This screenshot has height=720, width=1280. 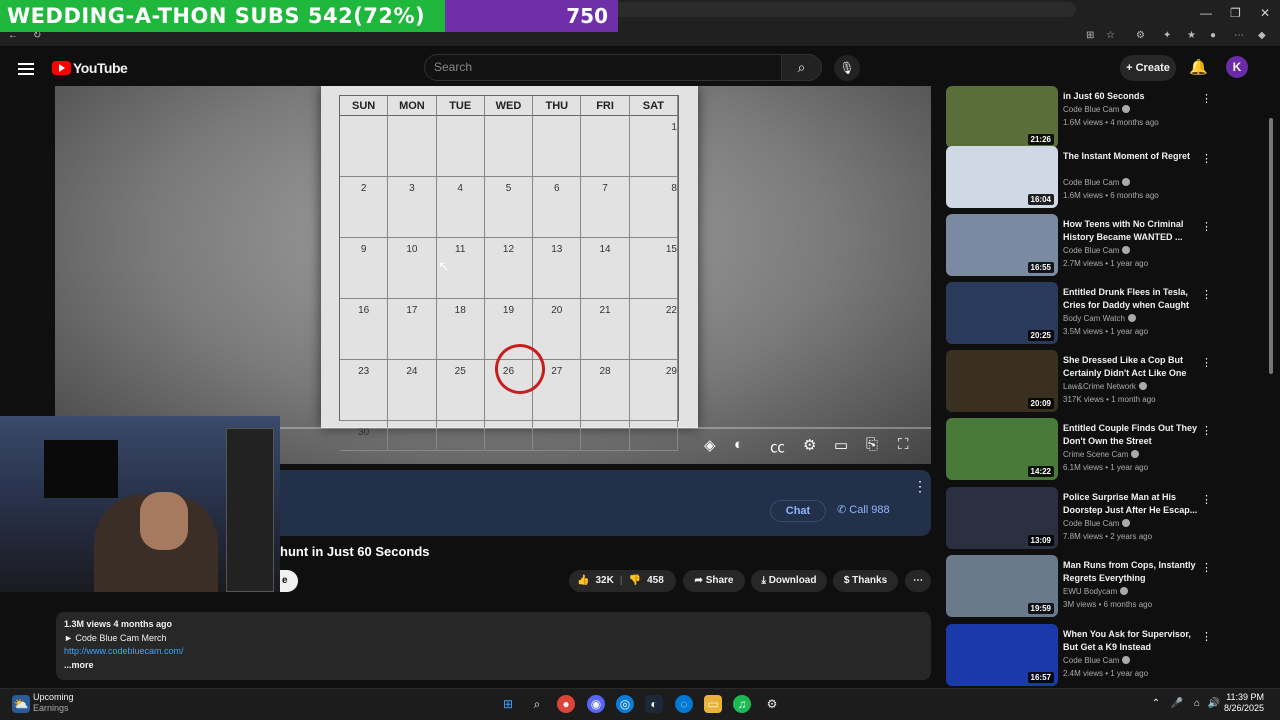 What do you see at coordinates (1148, 68) in the screenshot?
I see `create-button: + Create` at bounding box center [1148, 68].